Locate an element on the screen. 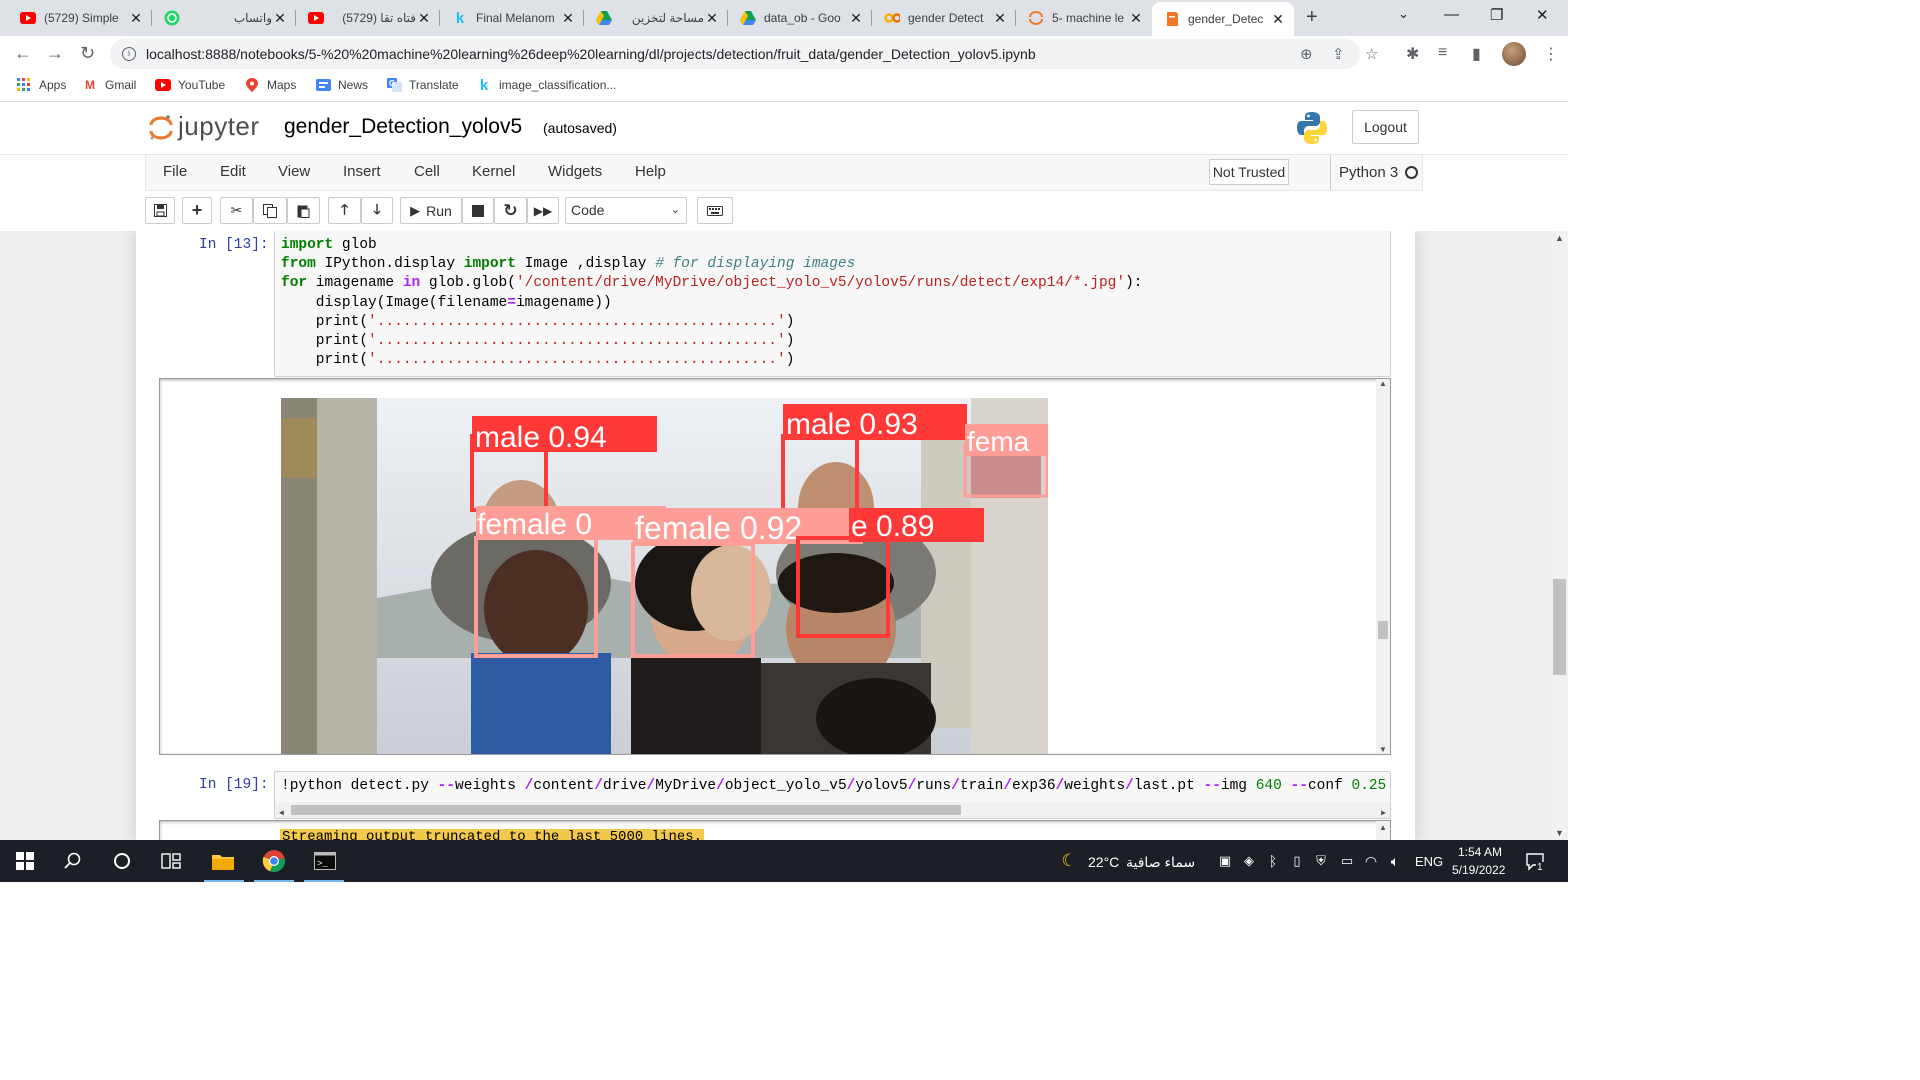 This screenshot has width=1920, height=1080. back-arrow-icon: ← is located at coordinates (23, 53).